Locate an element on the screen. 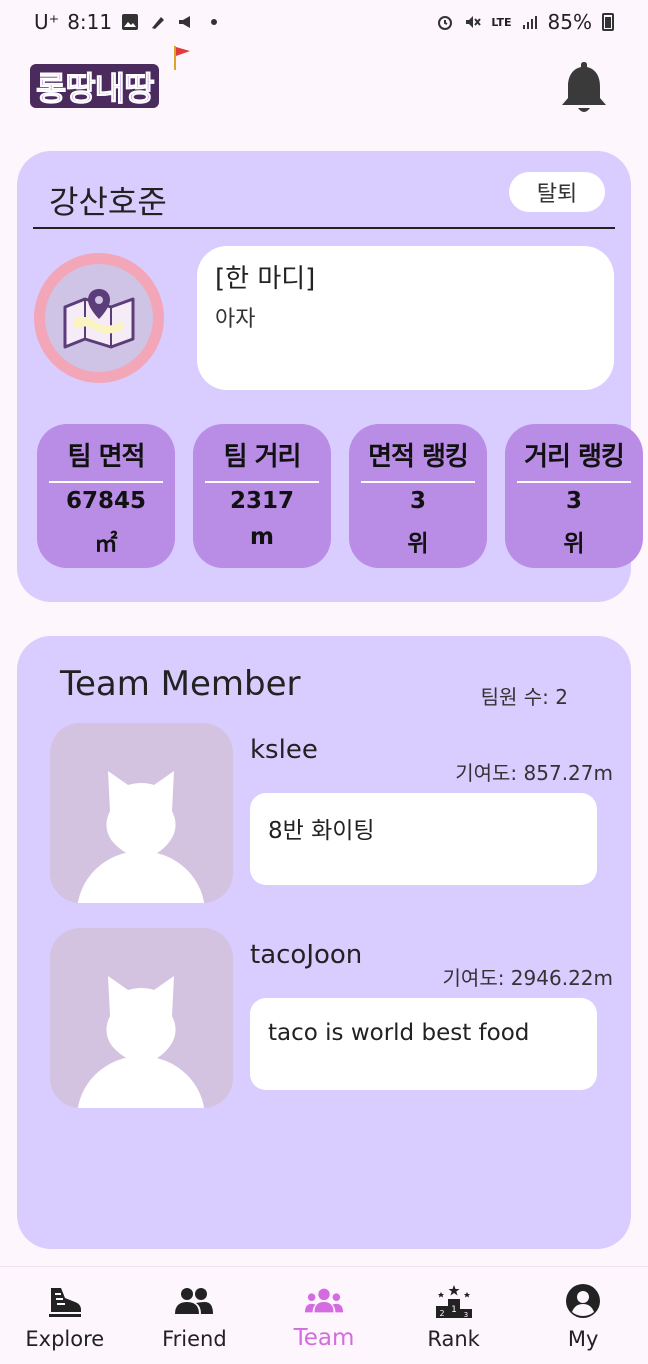  motto-title: [한 마디] is located at coordinates (265, 279).